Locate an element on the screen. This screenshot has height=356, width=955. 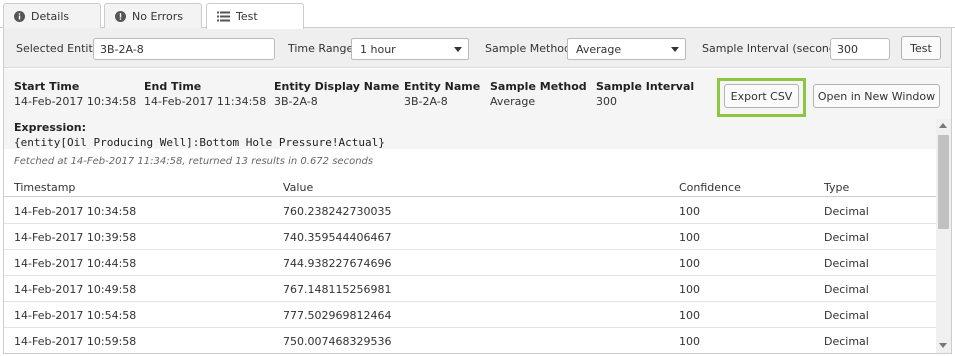
column-header-type: Type is located at coordinates (836, 187).